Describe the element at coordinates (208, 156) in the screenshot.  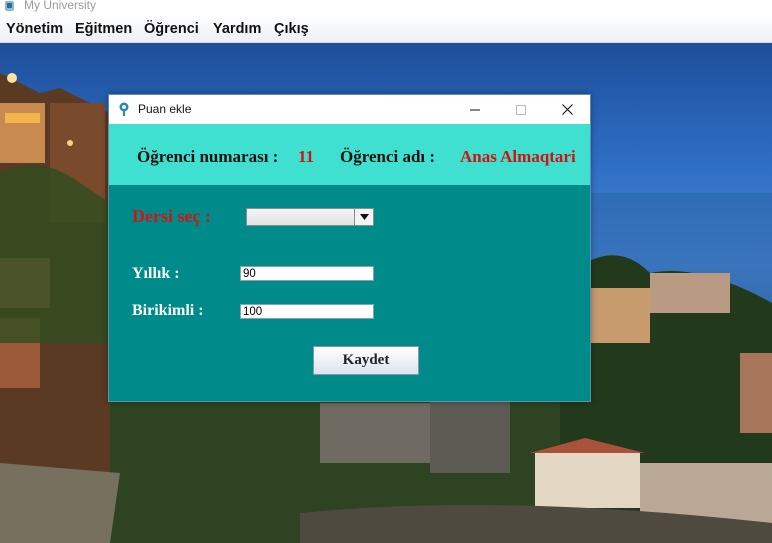
I see `student-number-label: Öğrenci numarası :` at that location.